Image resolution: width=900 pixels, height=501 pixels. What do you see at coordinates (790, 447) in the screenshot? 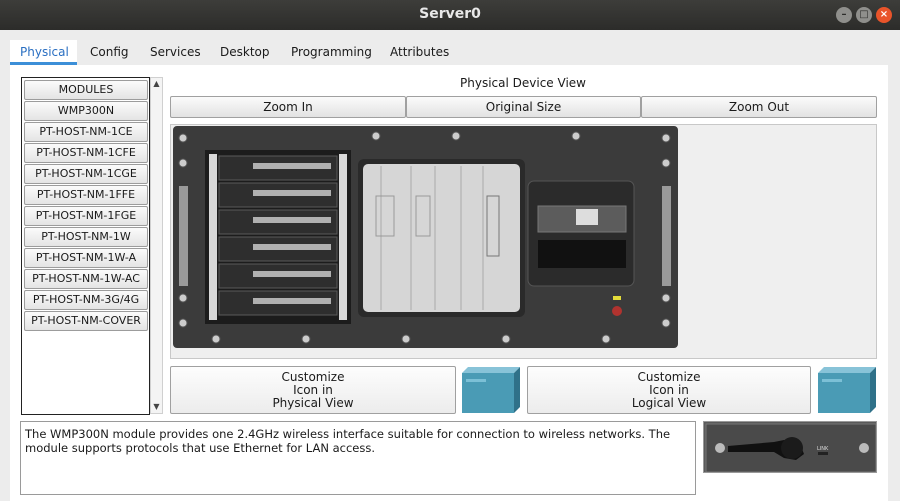
I see `module-thumbnail: LINK` at bounding box center [790, 447].